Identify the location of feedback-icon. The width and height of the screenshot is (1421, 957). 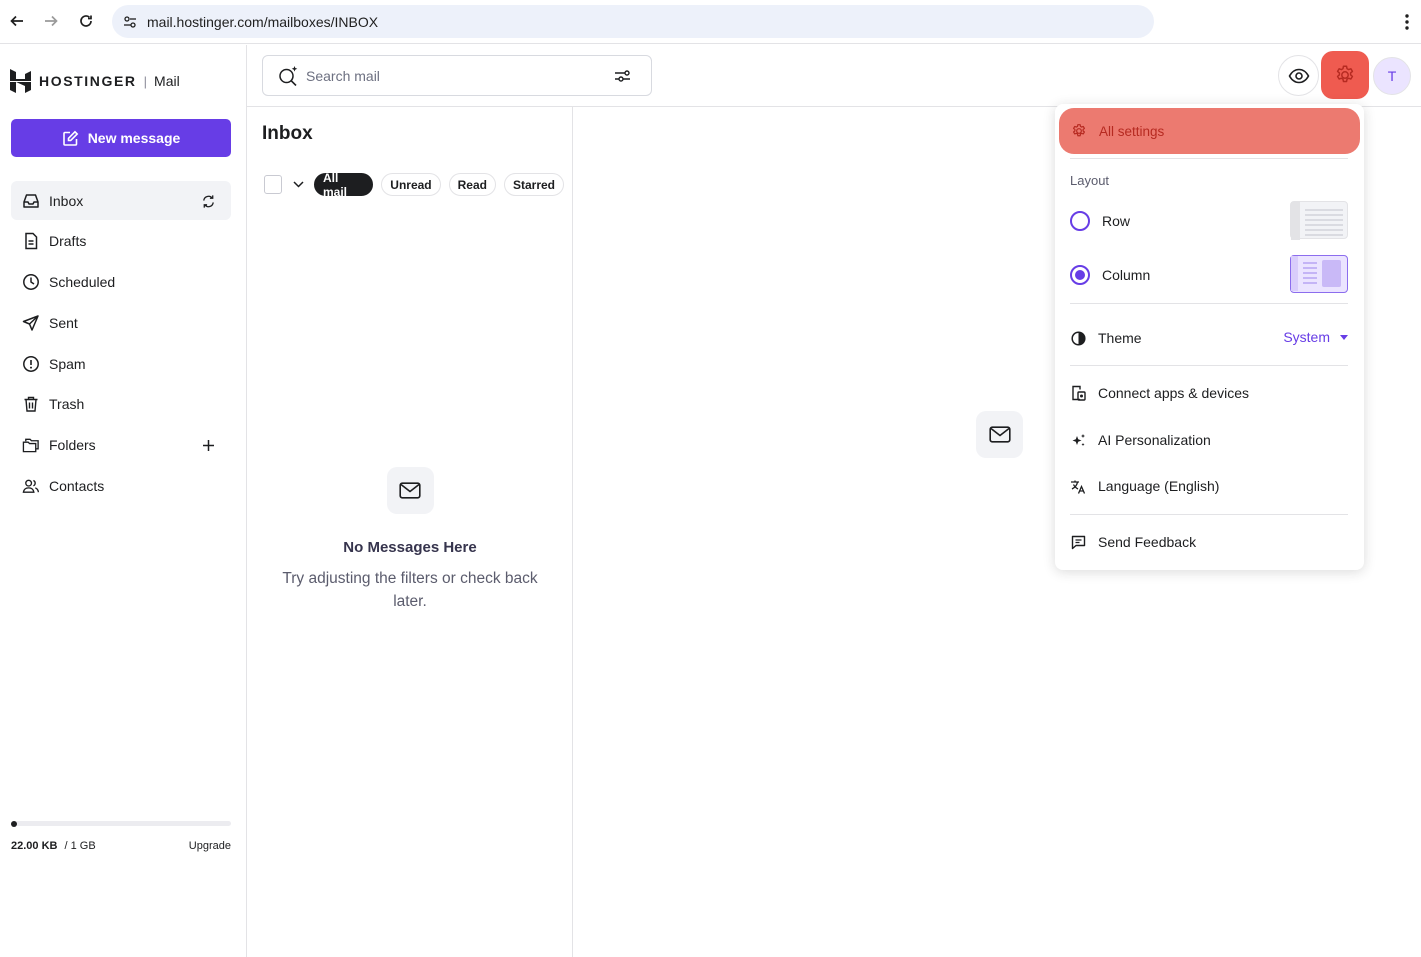
(1078, 542).